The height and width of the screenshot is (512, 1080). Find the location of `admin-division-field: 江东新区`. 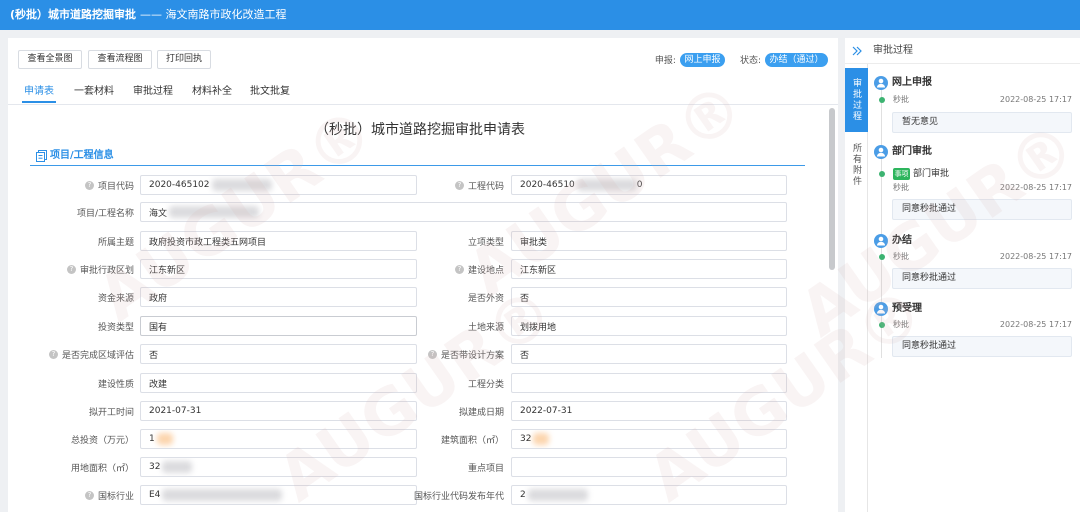

admin-division-field: 江东新区 is located at coordinates (278, 269).